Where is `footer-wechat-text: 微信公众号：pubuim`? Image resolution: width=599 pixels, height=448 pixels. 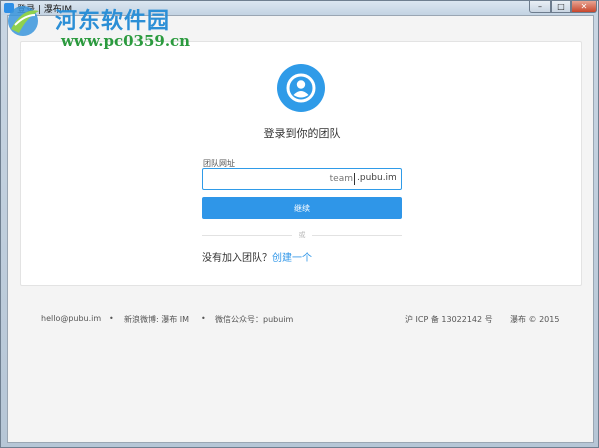
footer-wechat-text: 微信公众号：pubuim is located at coordinates (254, 319).